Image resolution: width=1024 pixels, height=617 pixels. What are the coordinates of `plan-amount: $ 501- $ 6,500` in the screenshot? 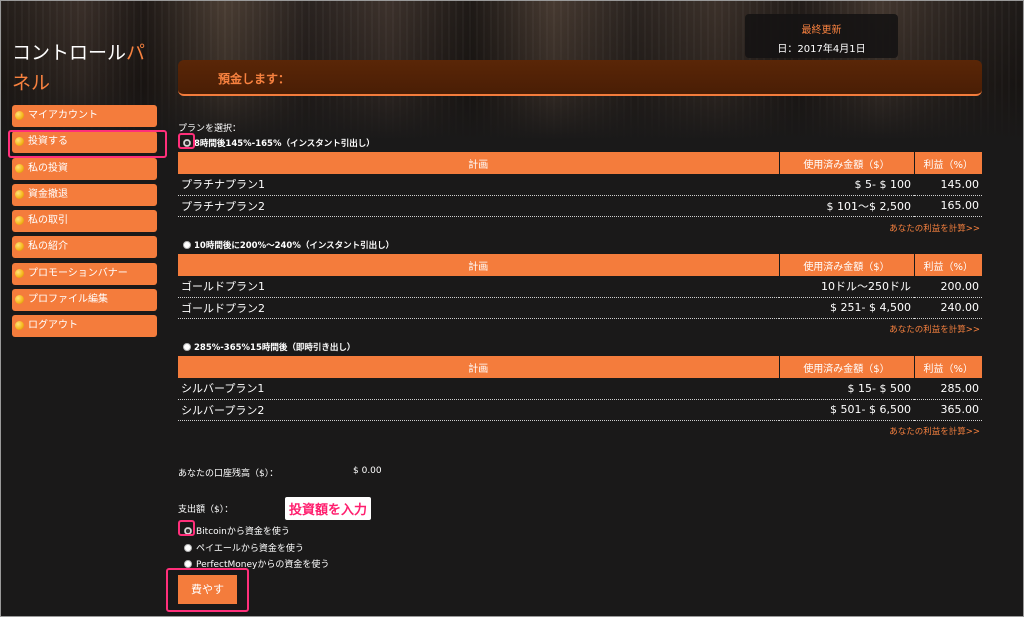 It's located at (846, 410).